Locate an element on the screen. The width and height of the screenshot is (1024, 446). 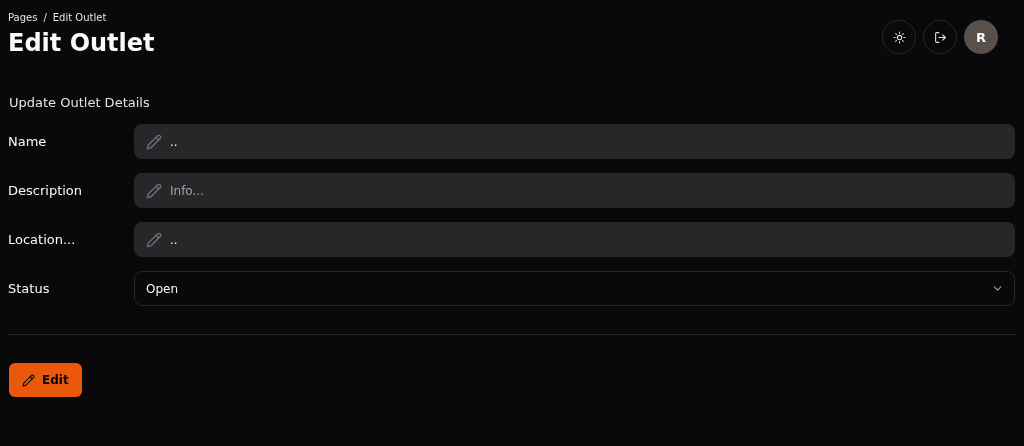
status-select: Open is located at coordinates (574, 288).